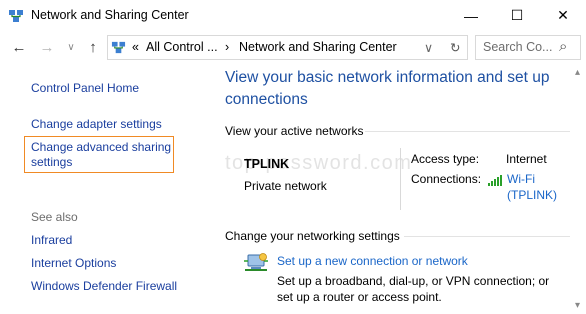 The width and height of the screenshot is (586, 314). What do you see at coordinates (267, 164) in the screenshot?
I see `network-name: TPLINK` at bounding box center [267, 164].